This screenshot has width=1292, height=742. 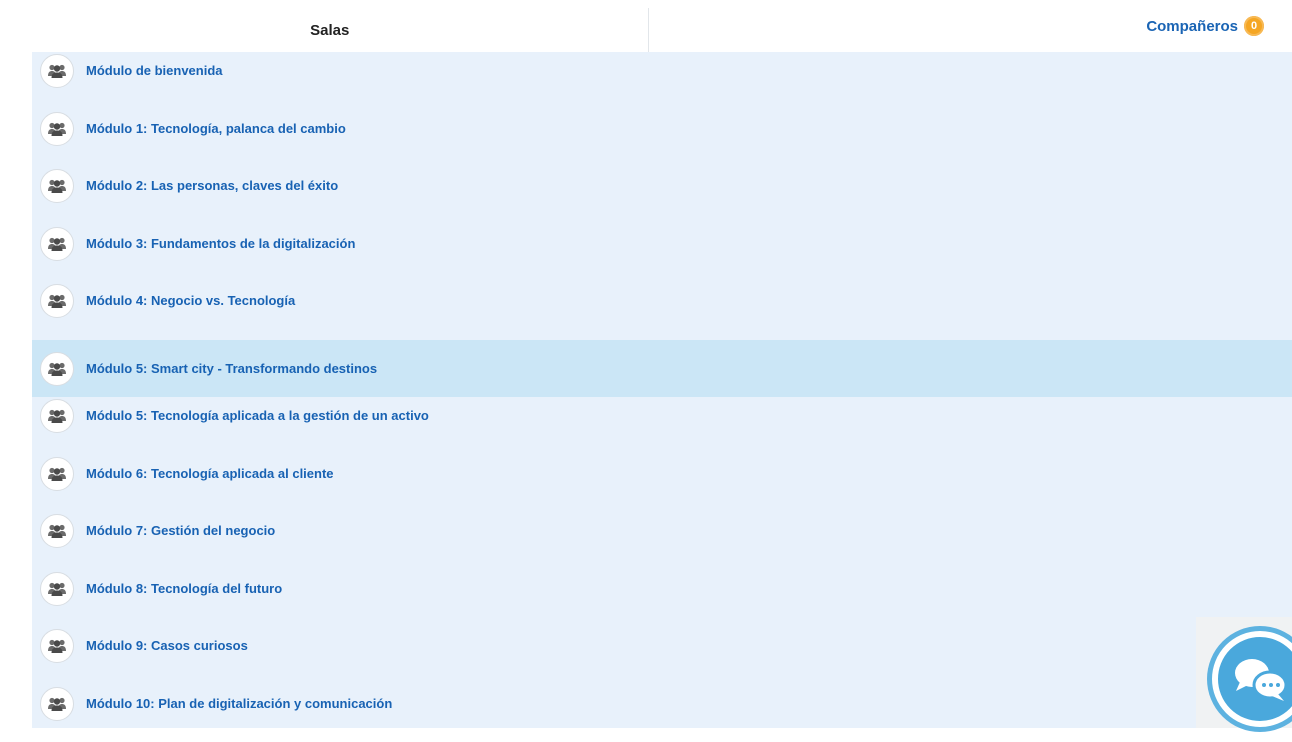 What do you see at coordinates (662, 196) in the screenshot?
I see `room-item: Módulo 2: Las personas, claves del éxito` at bounding box center [662, 196].